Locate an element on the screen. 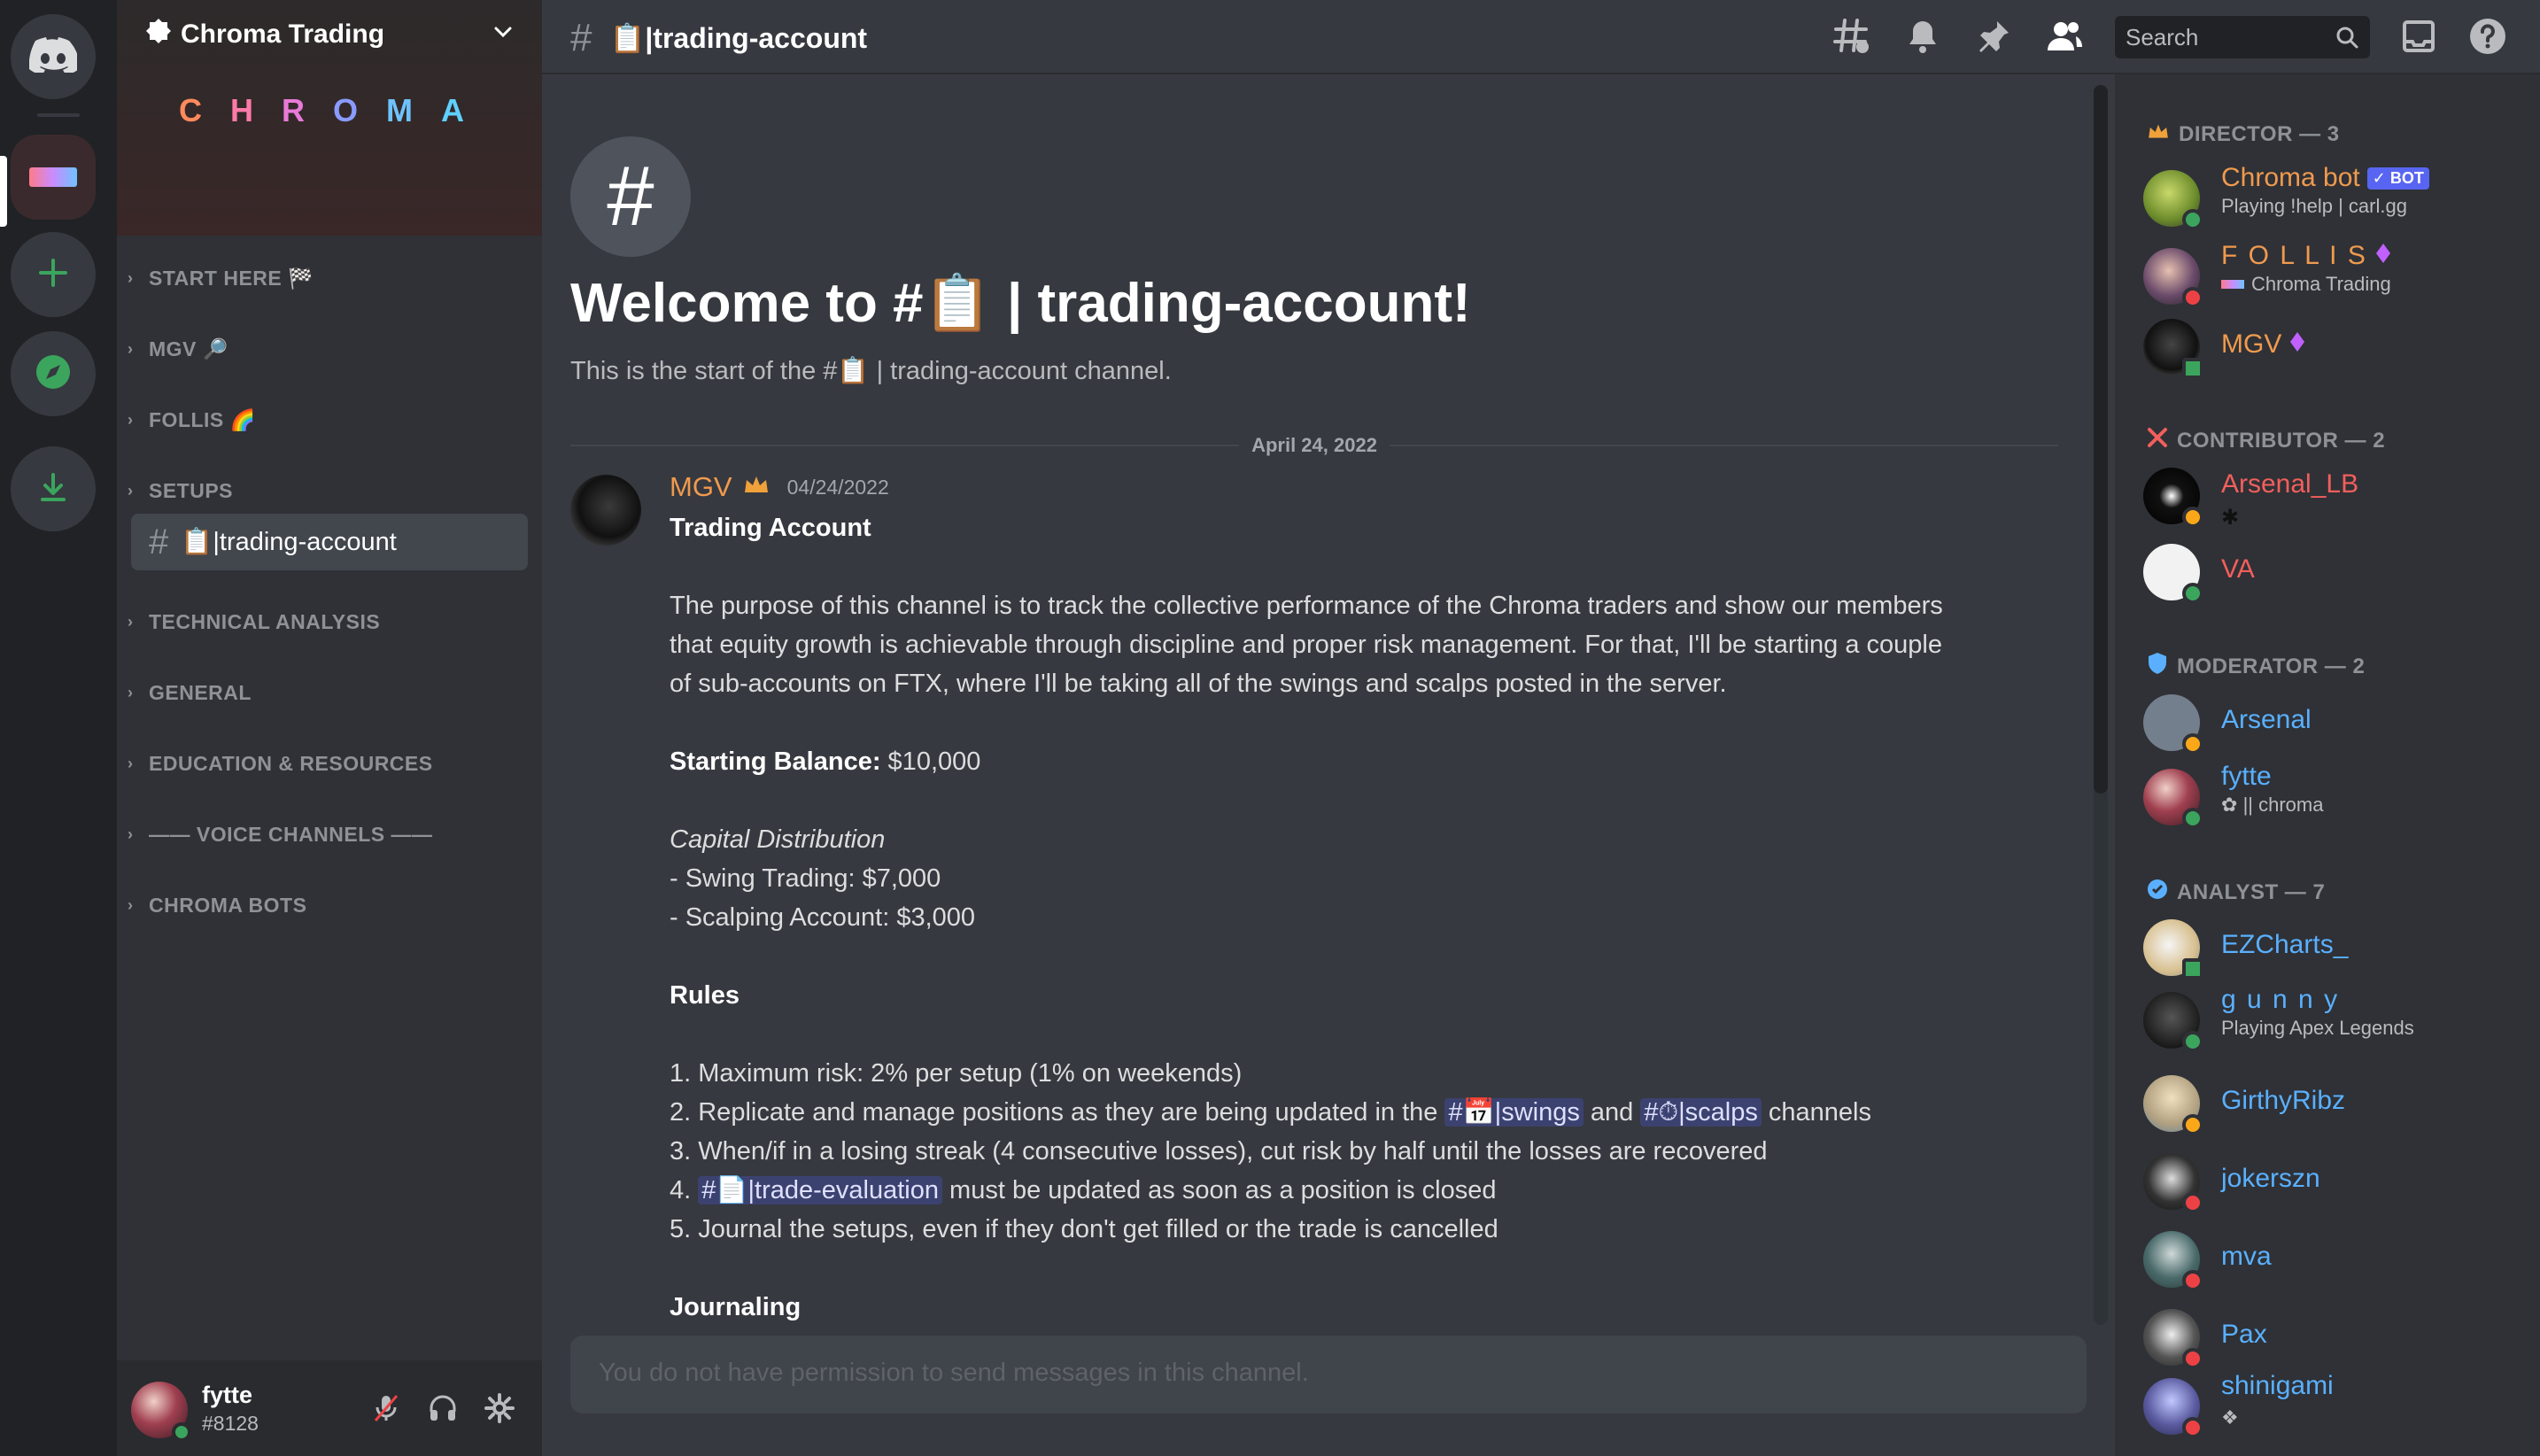 This screenshot has height=1456, width=2540. member-fytte: fytte ✿ || chroma is located at coordinates (2338, 798).